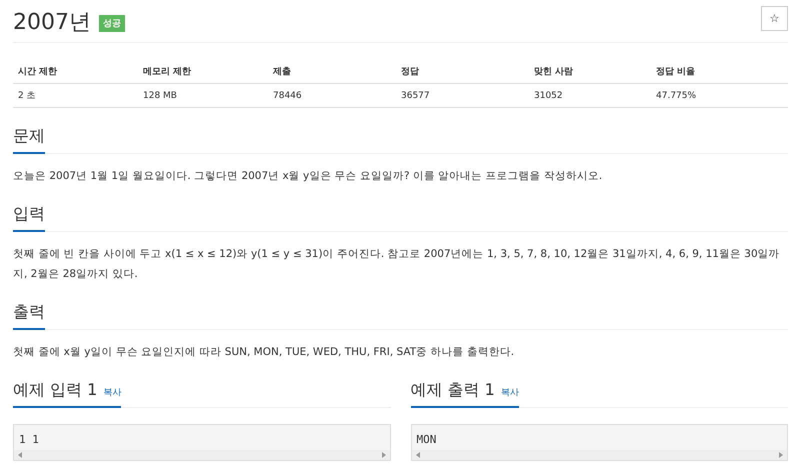  Describe the element at coordinates (452, 390) in the screenshot. I see `section-heading: 예제 출력 1` at that location.